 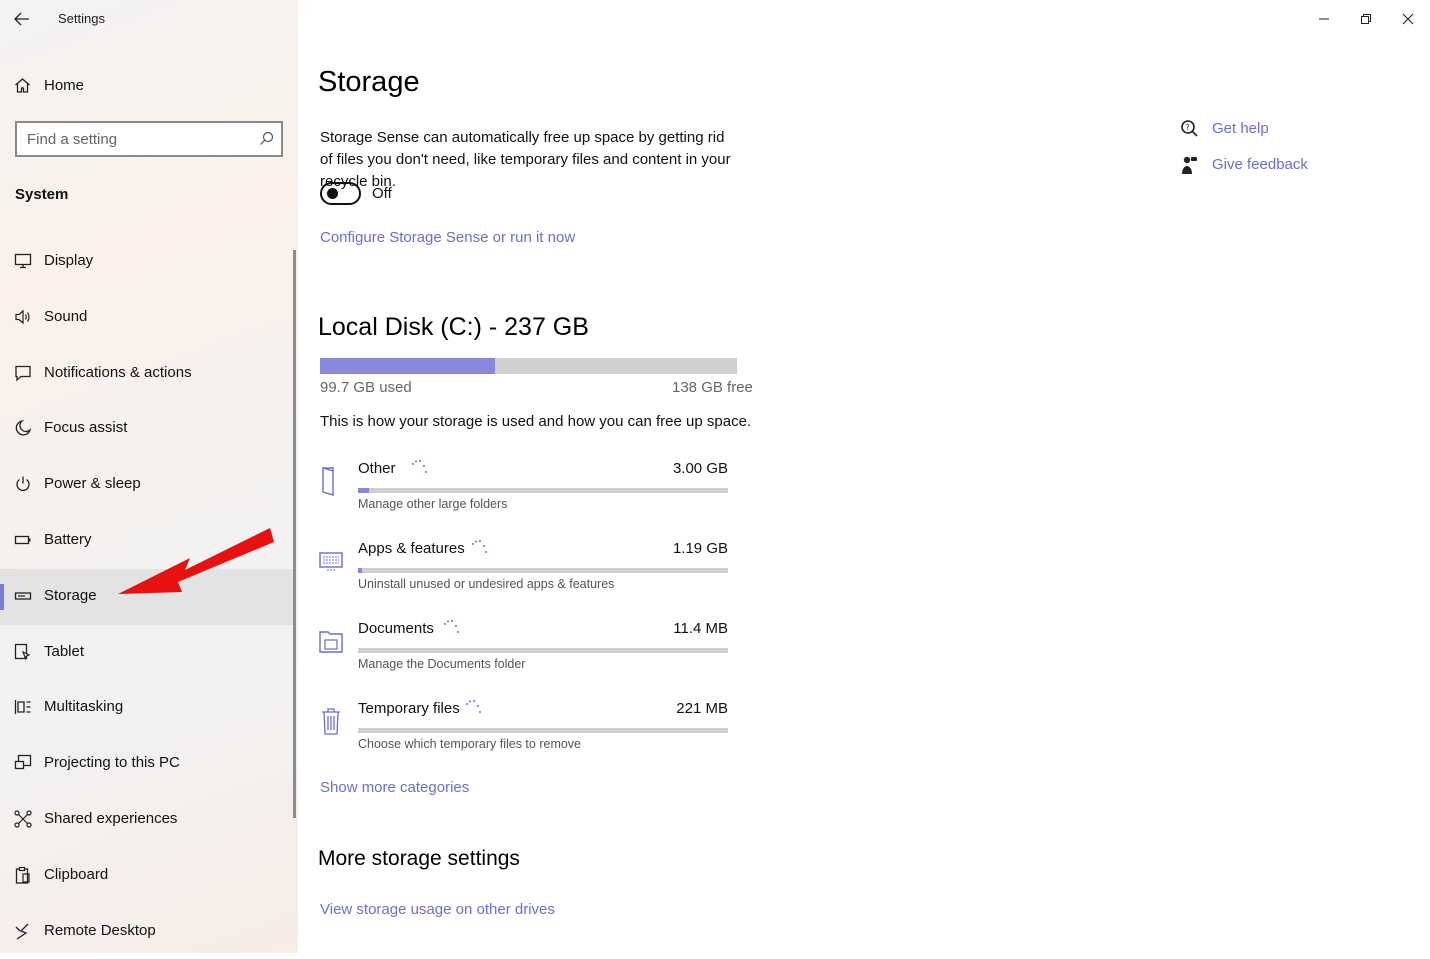 I want to click on disk-usage-fill, so click(x=408, y=366).